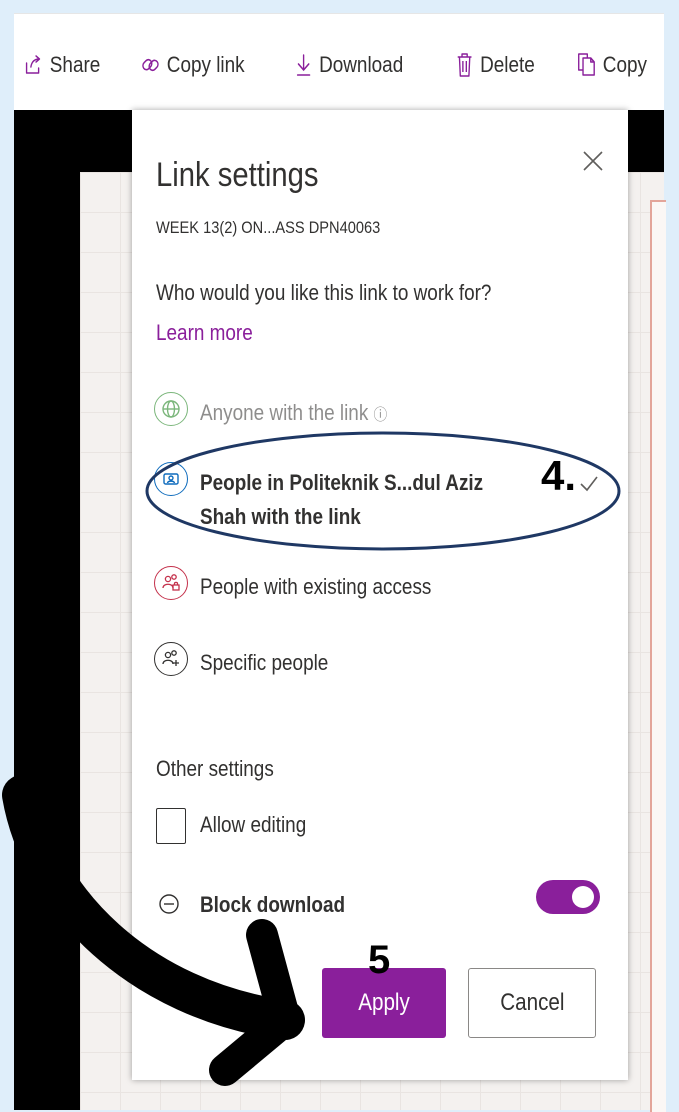 The height and width of the screenshot is (1112, 679). I want to click on command-bar: Share Copy link Download Delete Copy, so click(339, 62).